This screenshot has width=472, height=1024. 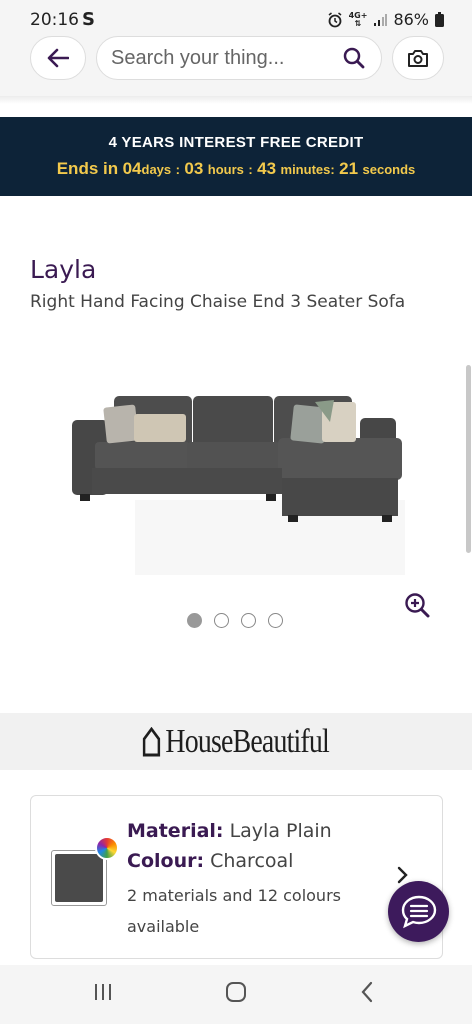 What do you see at coordinates (305, 169) in the screenshot?
I see `countdown-minutes-unit: minutes` at bounding box center [305, 169].